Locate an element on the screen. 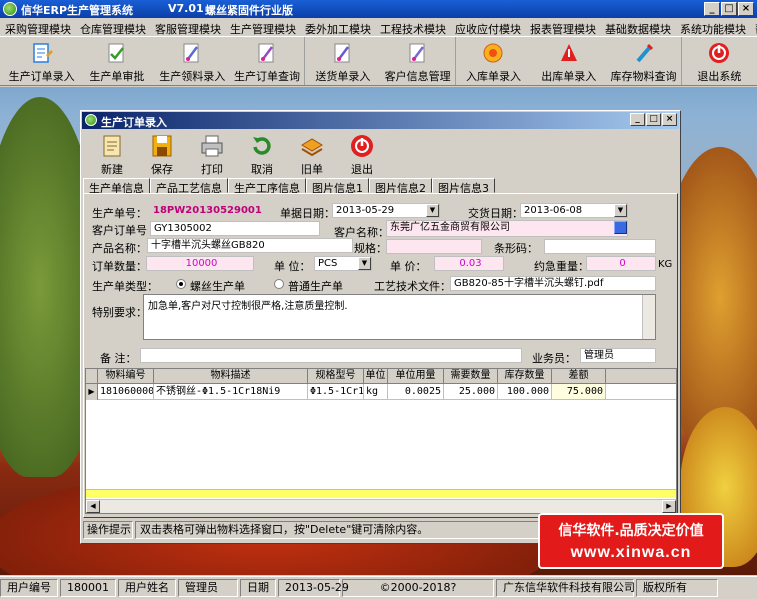 This screenshot has width=757, height=599. old-order-button: 旧单 is located at coordinates (312, 154).